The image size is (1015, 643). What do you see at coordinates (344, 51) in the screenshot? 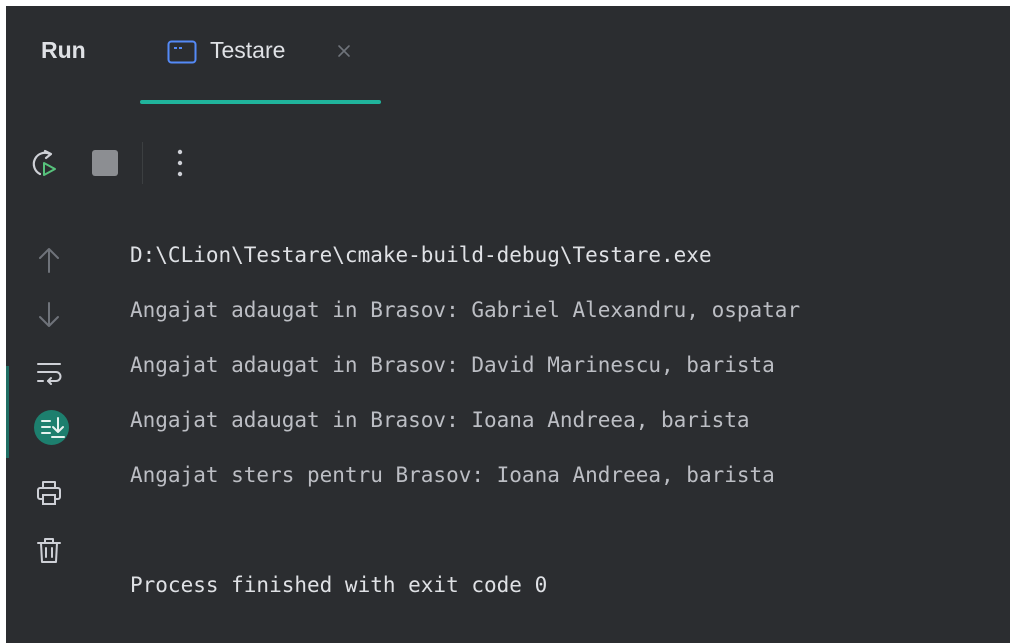
I see `close-icon` at bounding box center [344, 51].